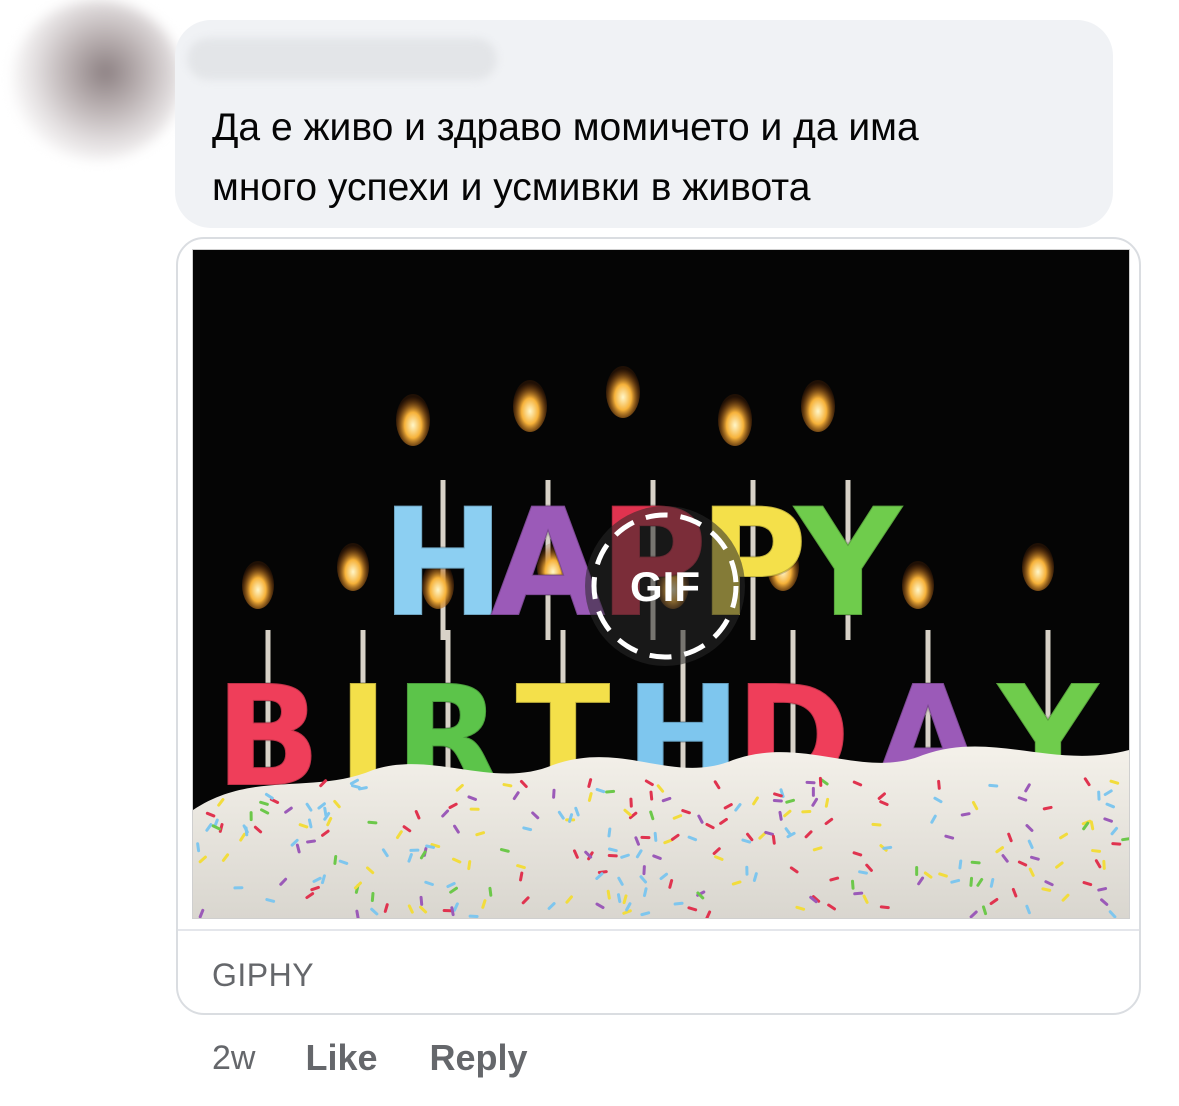  What do you see at coordinates (443, 564) in the screenshot?
I see `candle-letter: H` at bounding box center [443, 564].